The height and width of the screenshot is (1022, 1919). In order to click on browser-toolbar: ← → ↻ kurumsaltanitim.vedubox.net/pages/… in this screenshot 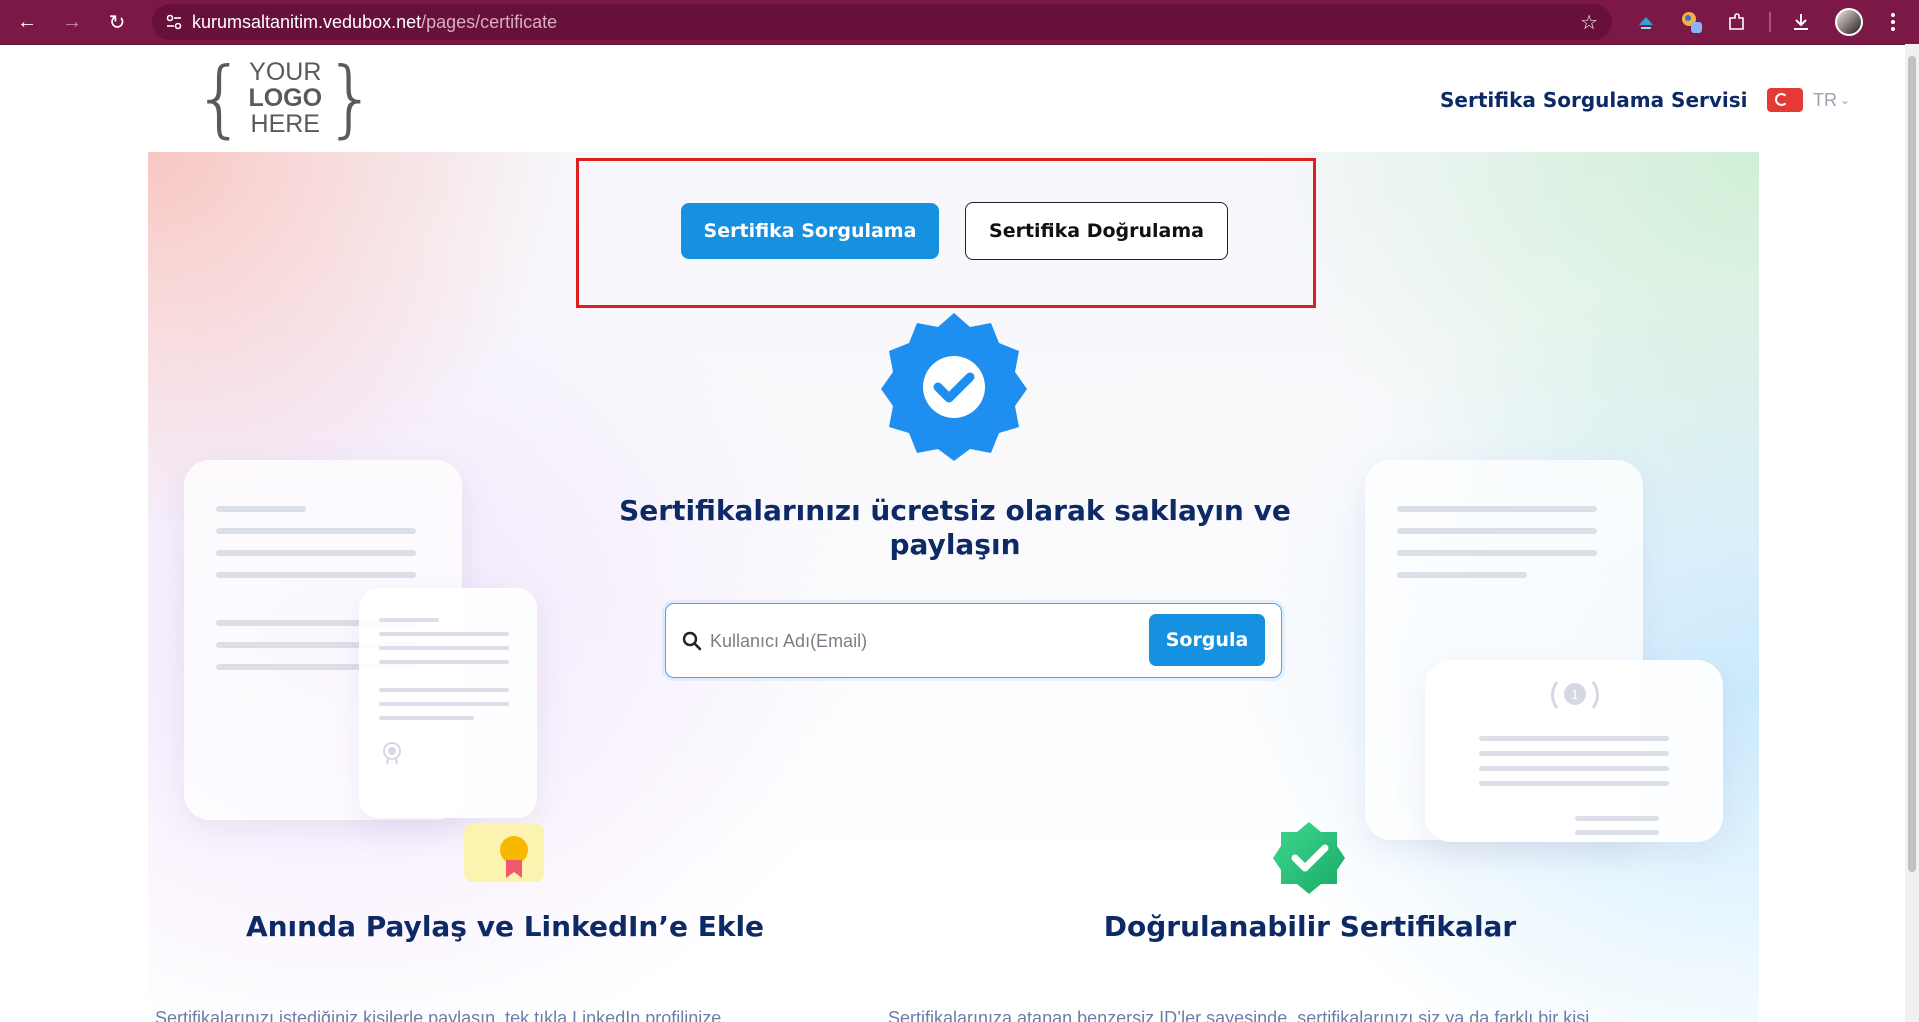, I will do `click(959, 22)`.